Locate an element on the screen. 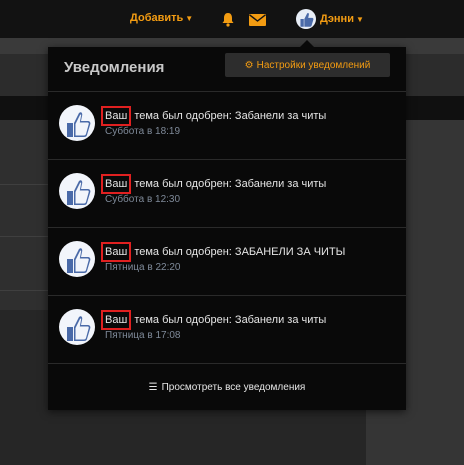  notification-settings-button: ⚙ Настройки уведомлений is located at coordinates (307, 65).